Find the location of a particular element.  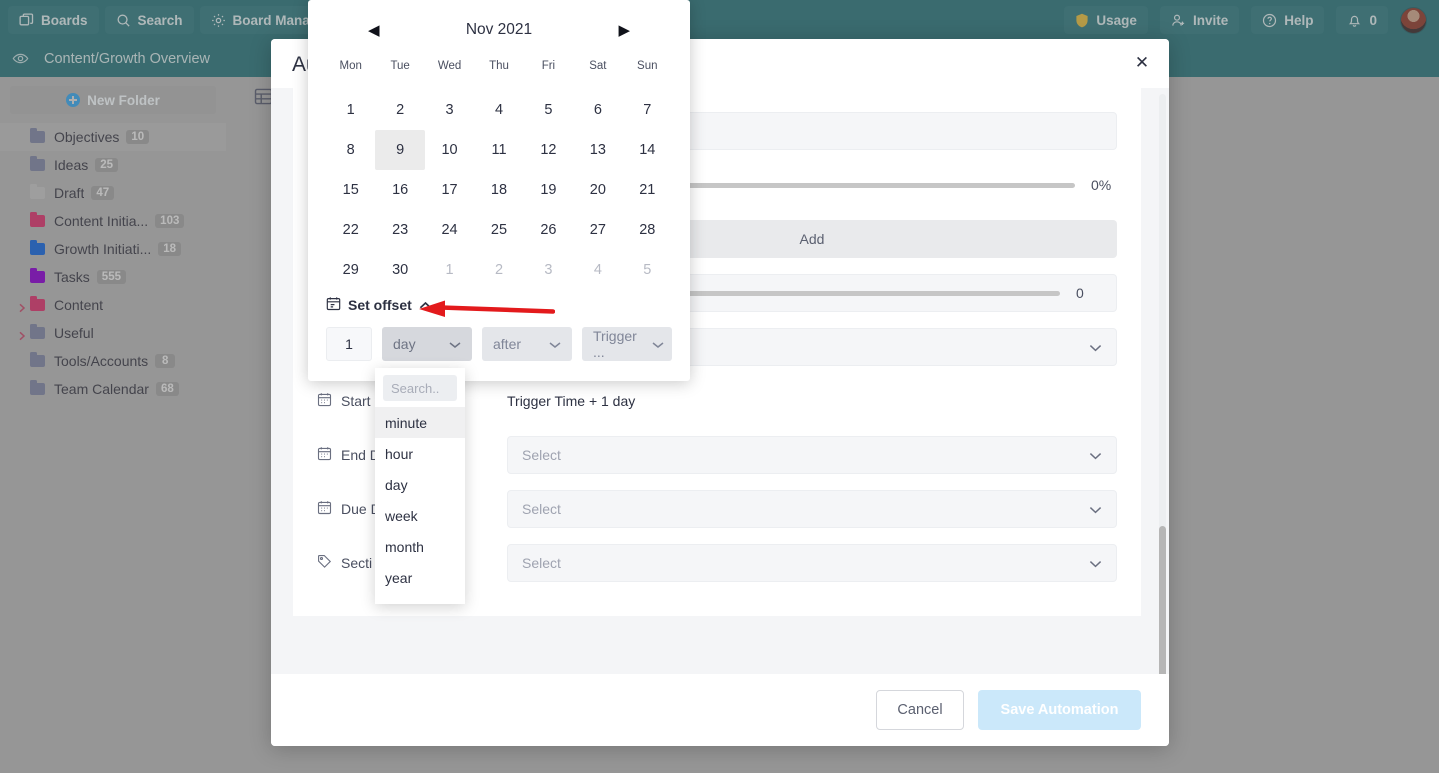

calendar-day-cell: 18 is located at coordinates (498, 190).